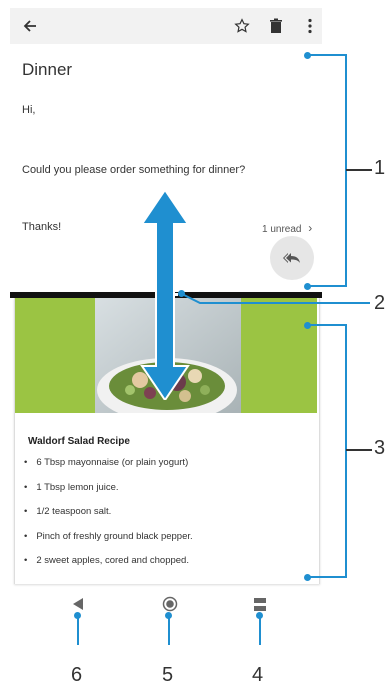 Image resolution: width=389 pixels, height=690 pixels. What do you see at coordinates (380, 168) in the screenshot?
I see `callout-label-1: 1` at bounding box center [380, 168].